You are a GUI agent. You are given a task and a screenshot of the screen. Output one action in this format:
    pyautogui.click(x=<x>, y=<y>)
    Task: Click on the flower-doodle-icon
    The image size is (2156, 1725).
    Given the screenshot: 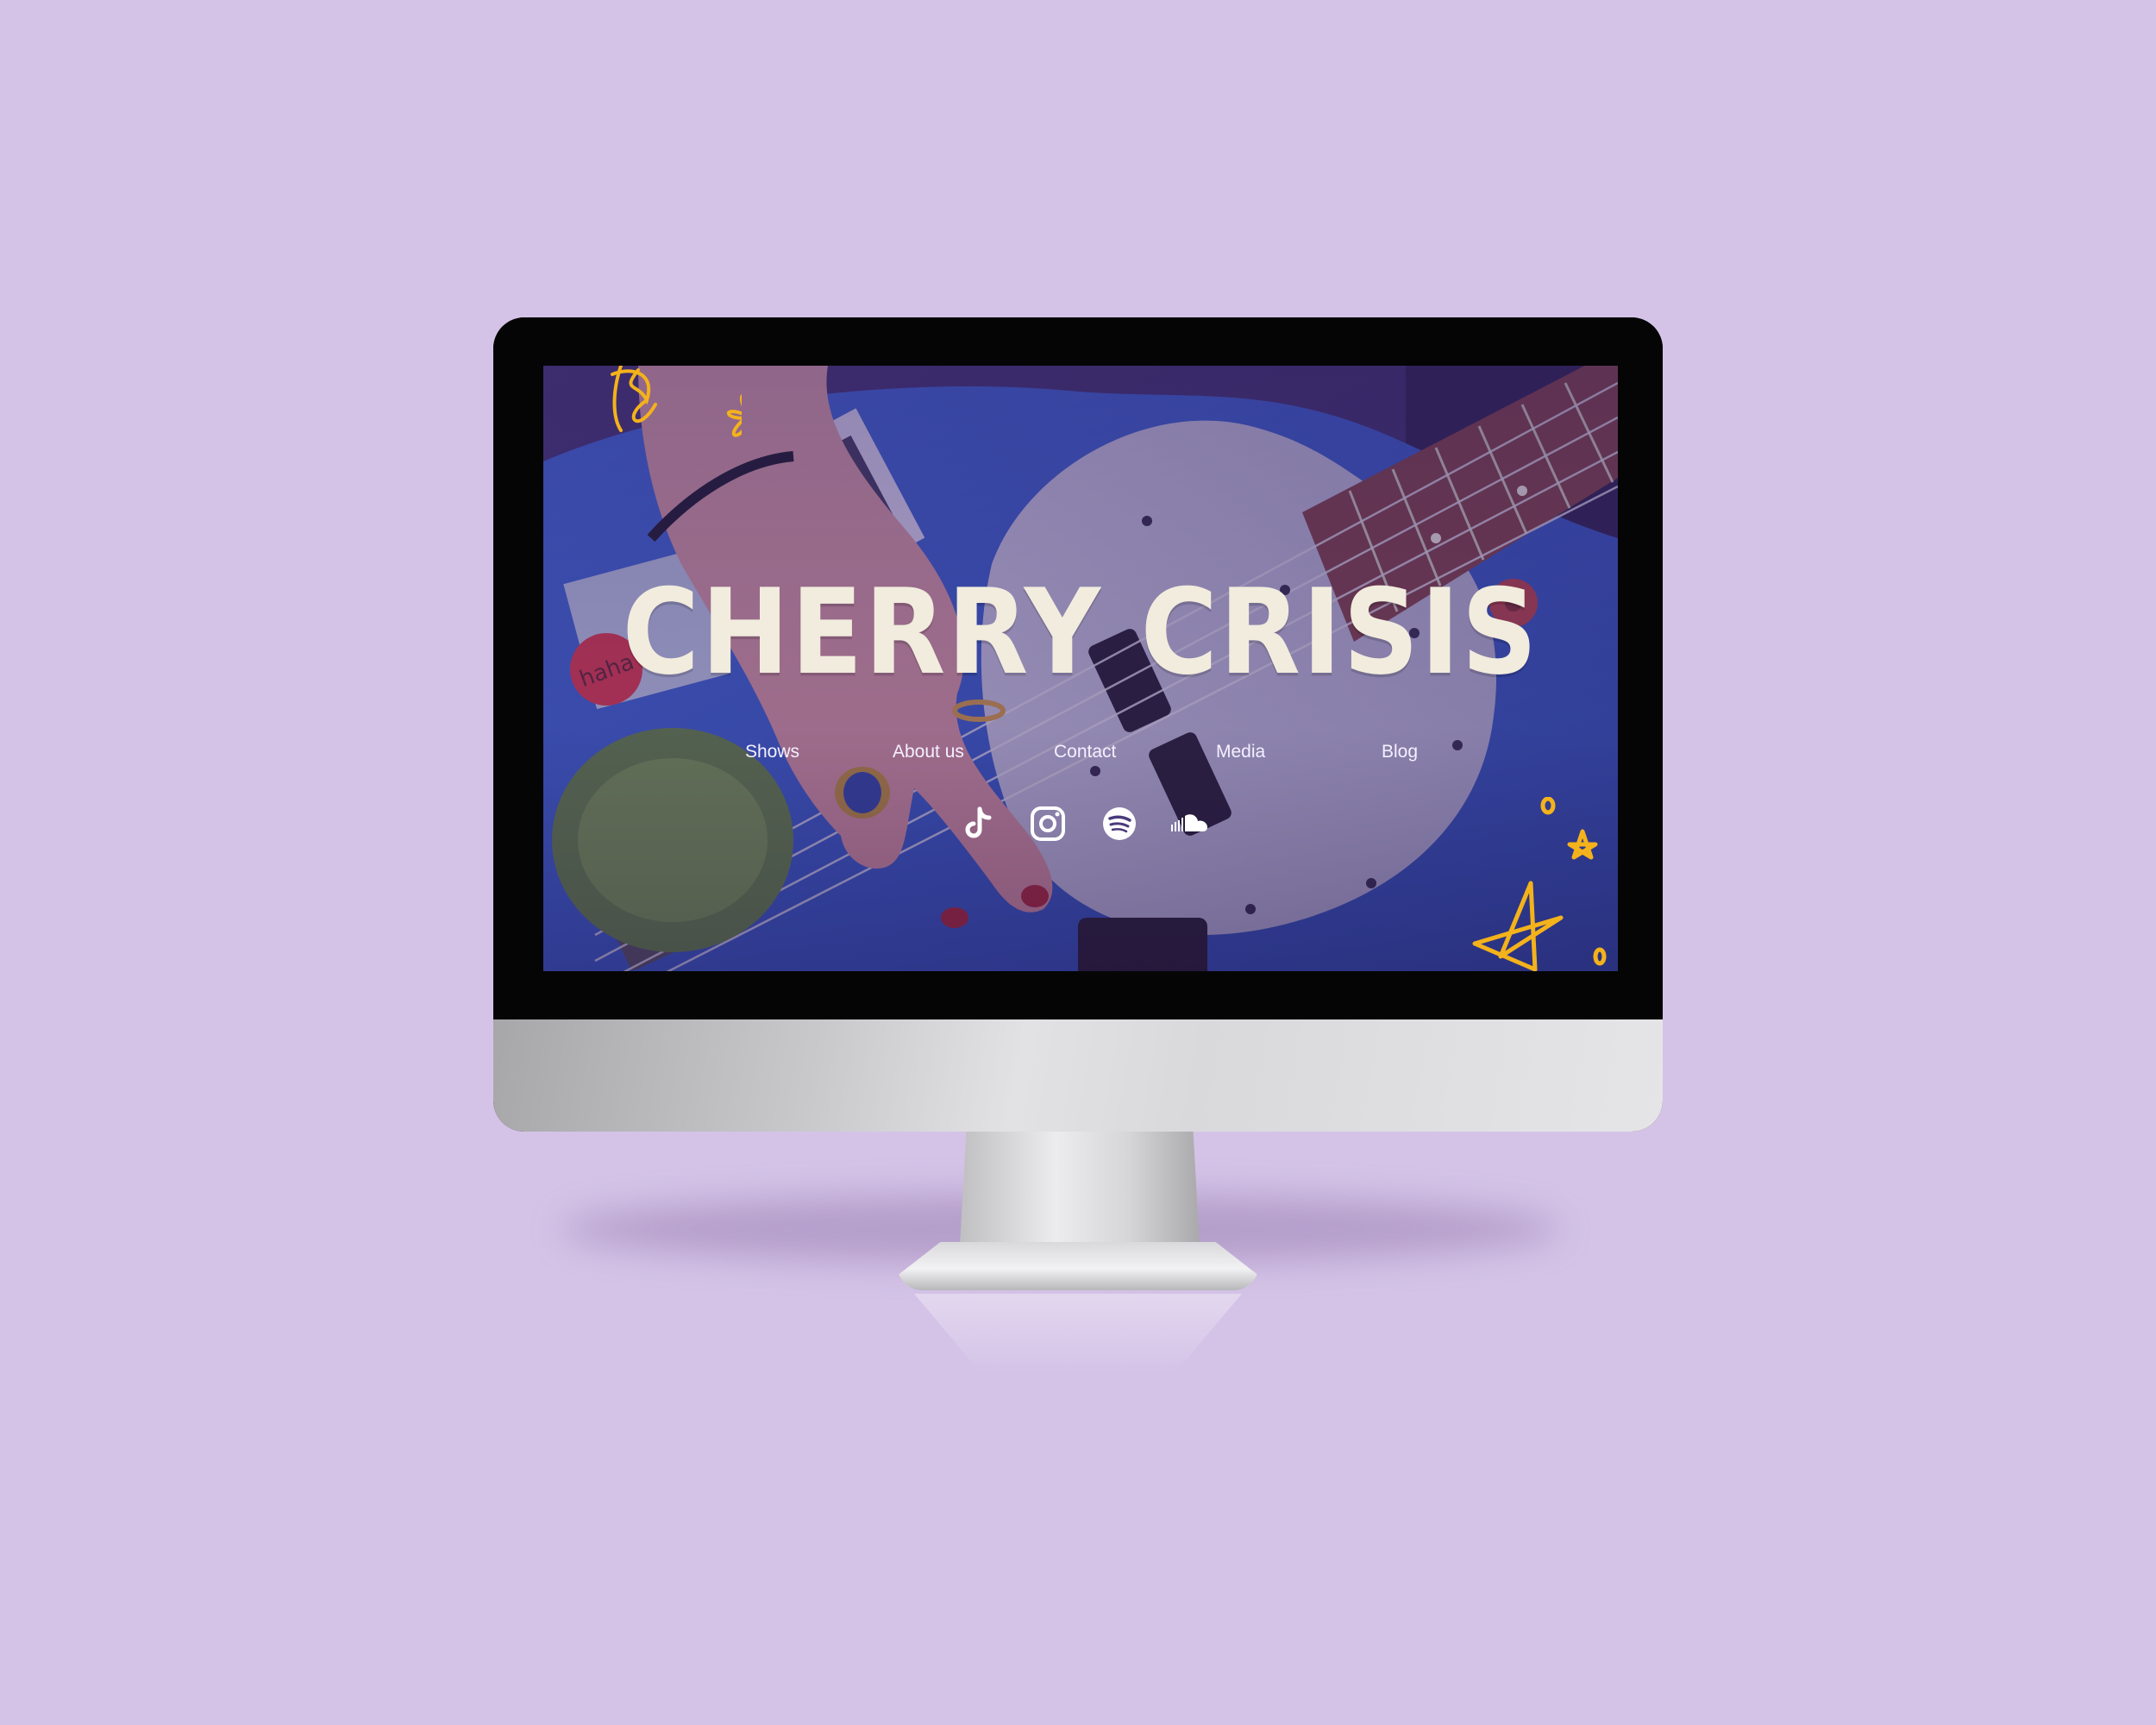 What is the action you would take?
    pyautogui.click(x=676, y=402)
    